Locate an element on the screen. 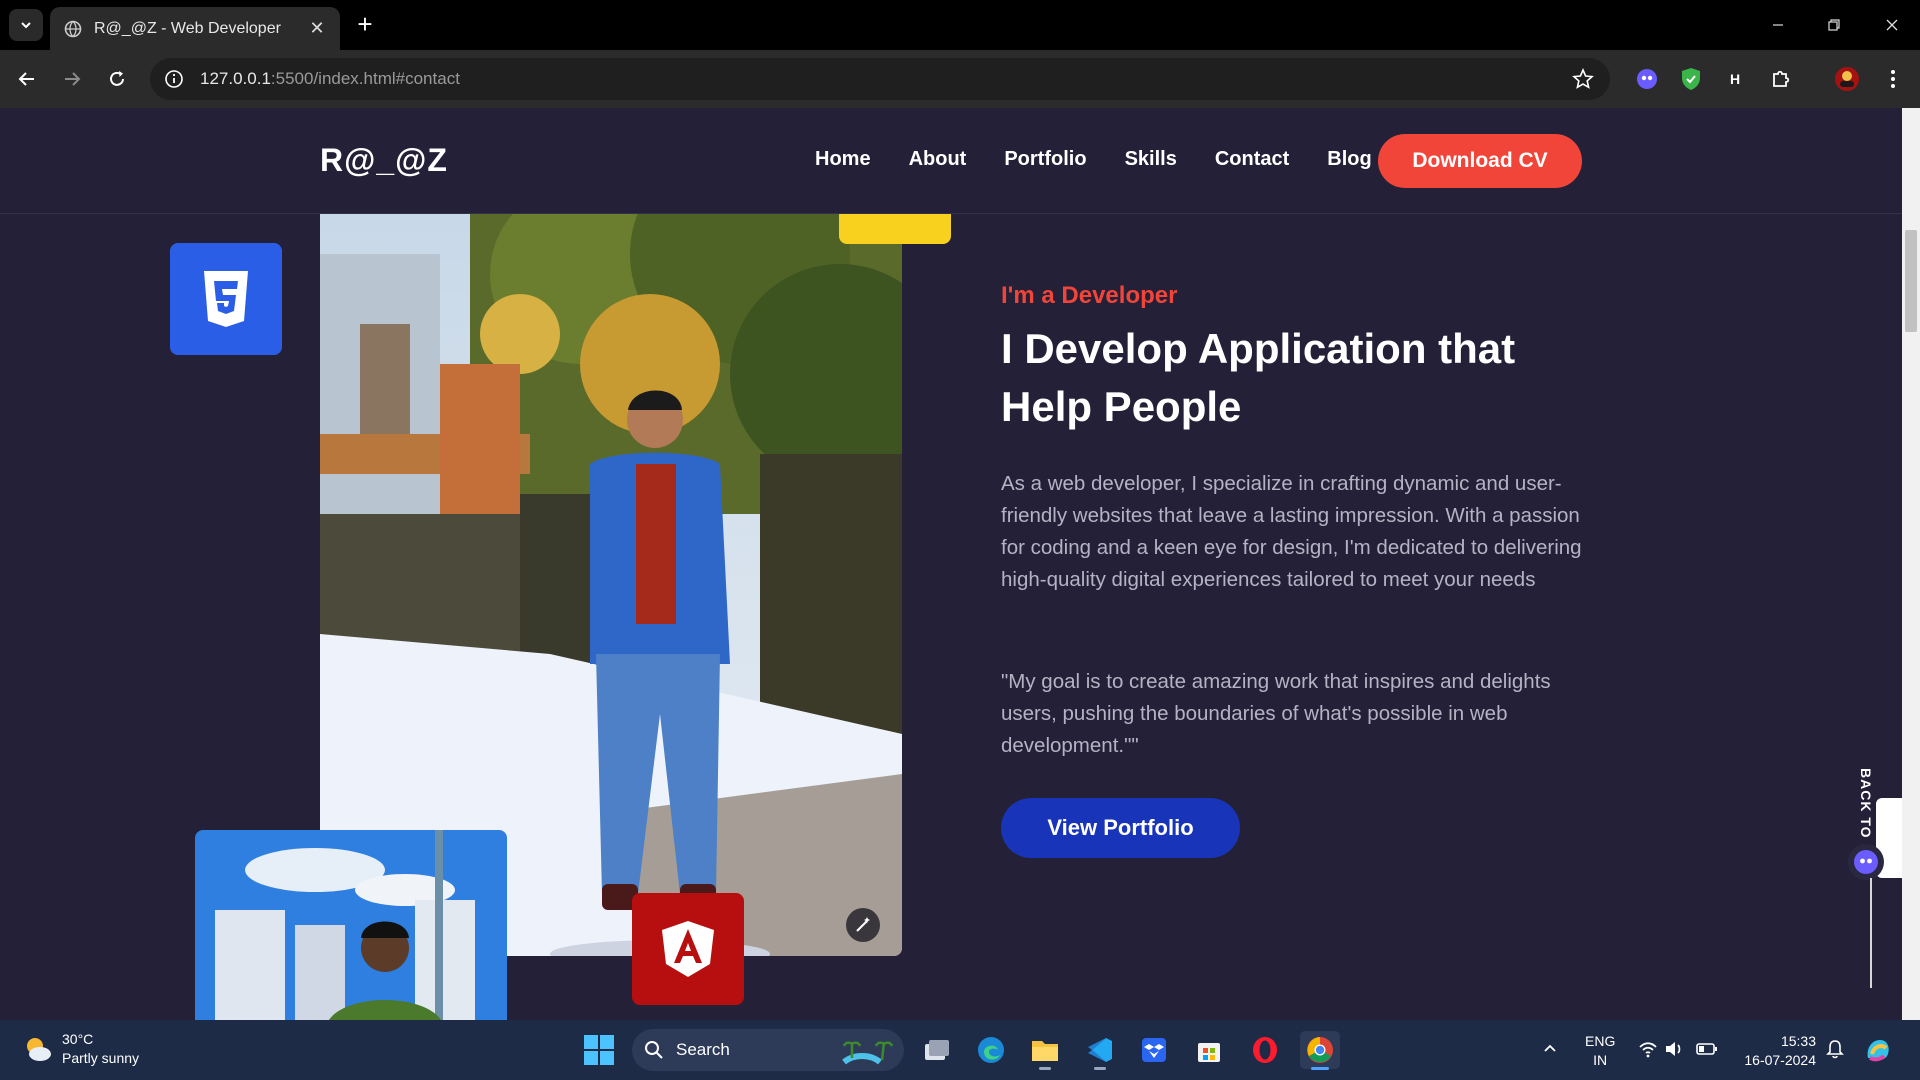  angular-badge is located at coordinates (688, 949).